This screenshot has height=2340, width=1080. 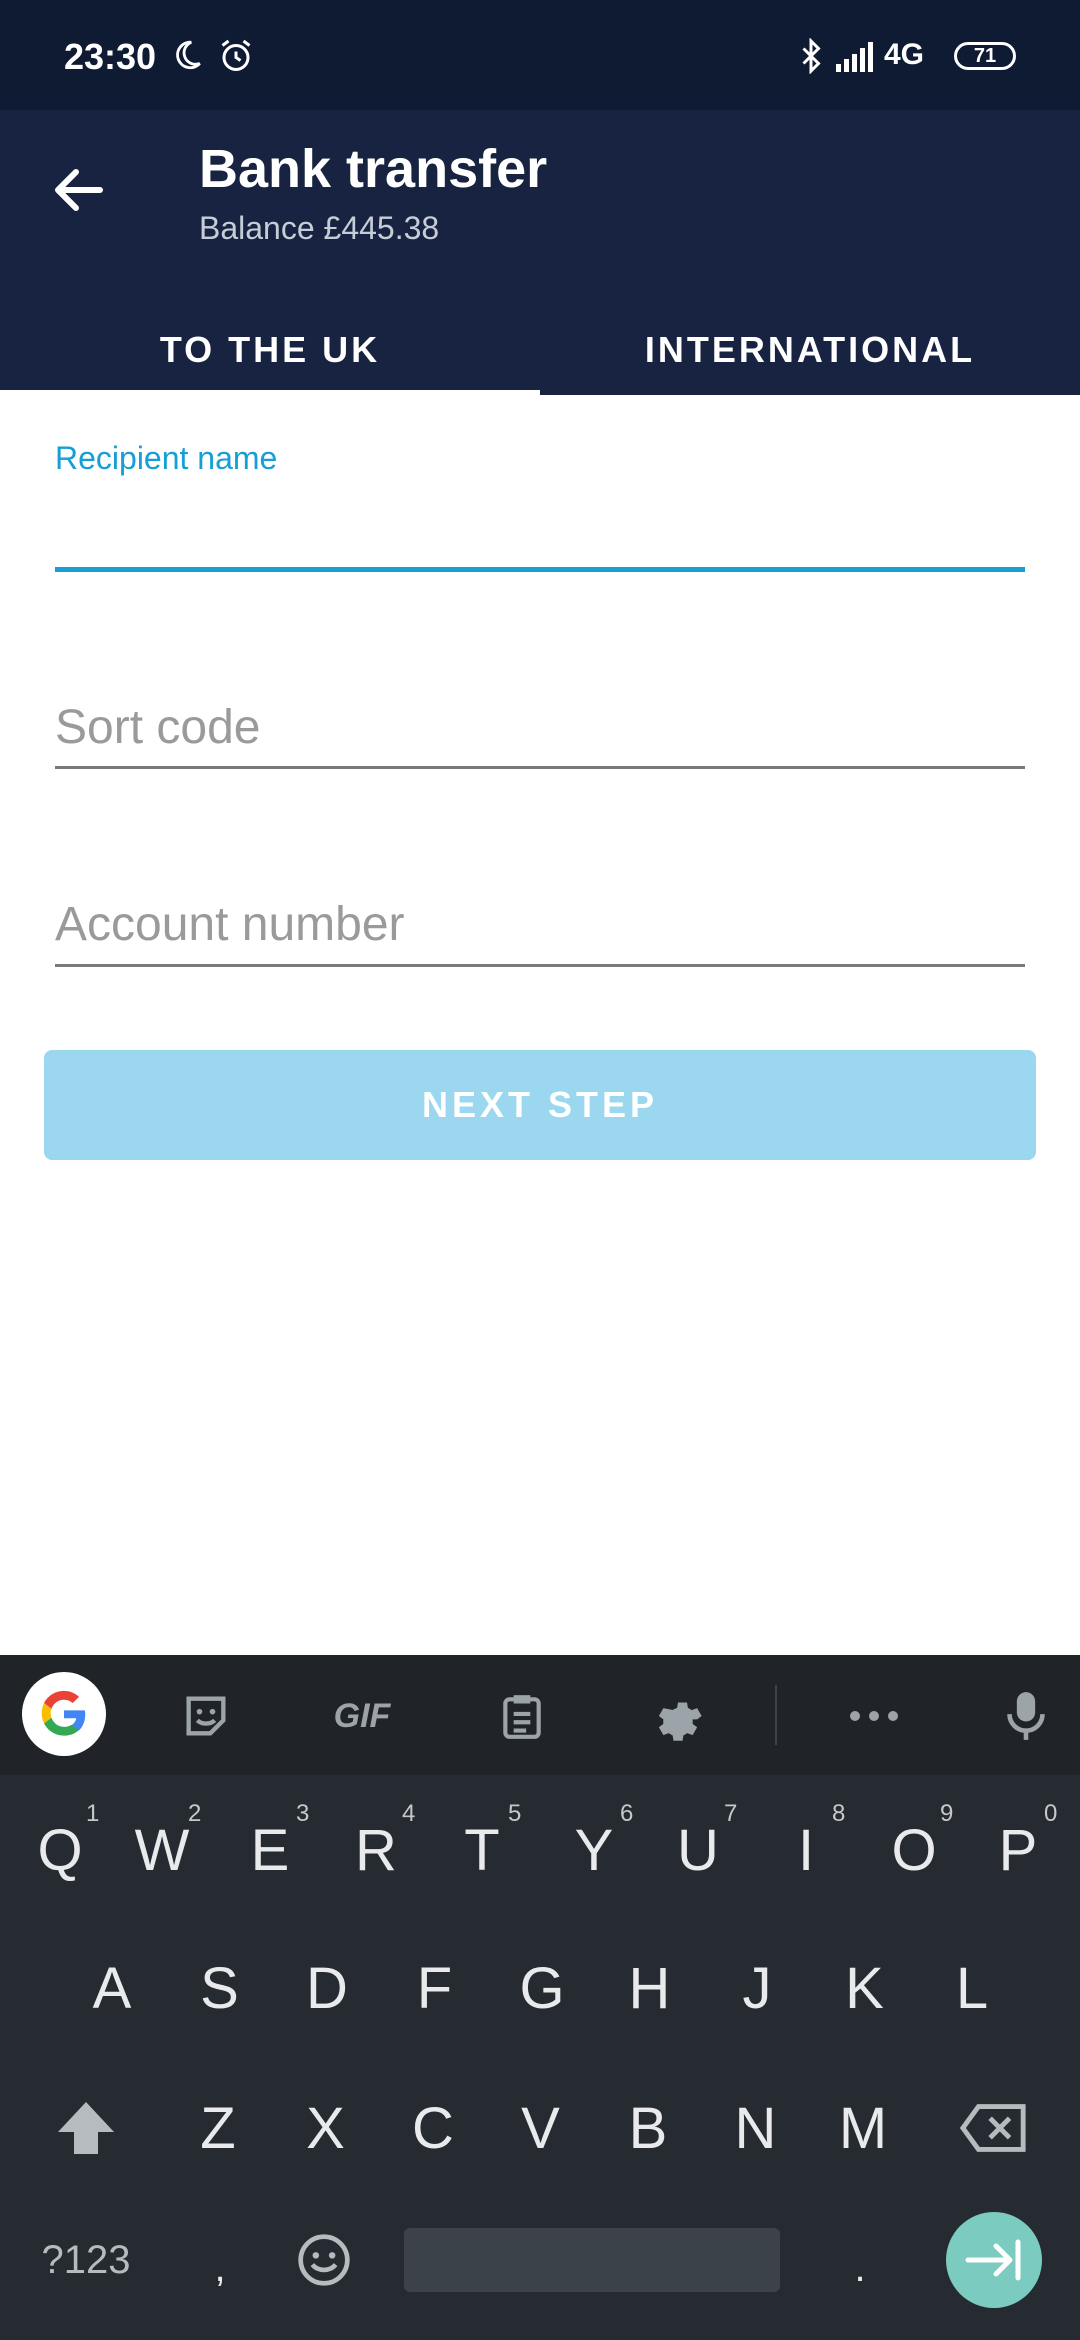 What do you see at coordinates (1051, 1813) in the screenshot?
I see `key-hint-0: 0` at bounding box center [1051, 1813].